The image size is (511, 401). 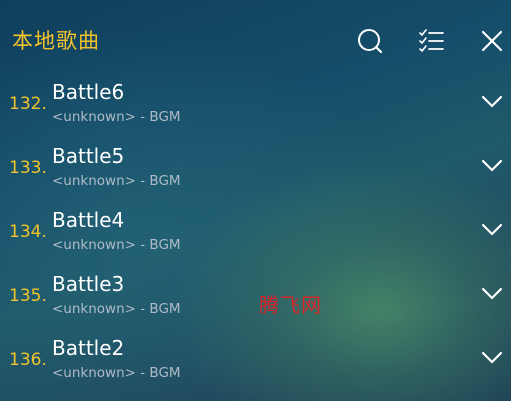 What do you see at coordinates (28, 296) in the screenshot?
I see `song-index: 135.` at bounding box center [28, 296].